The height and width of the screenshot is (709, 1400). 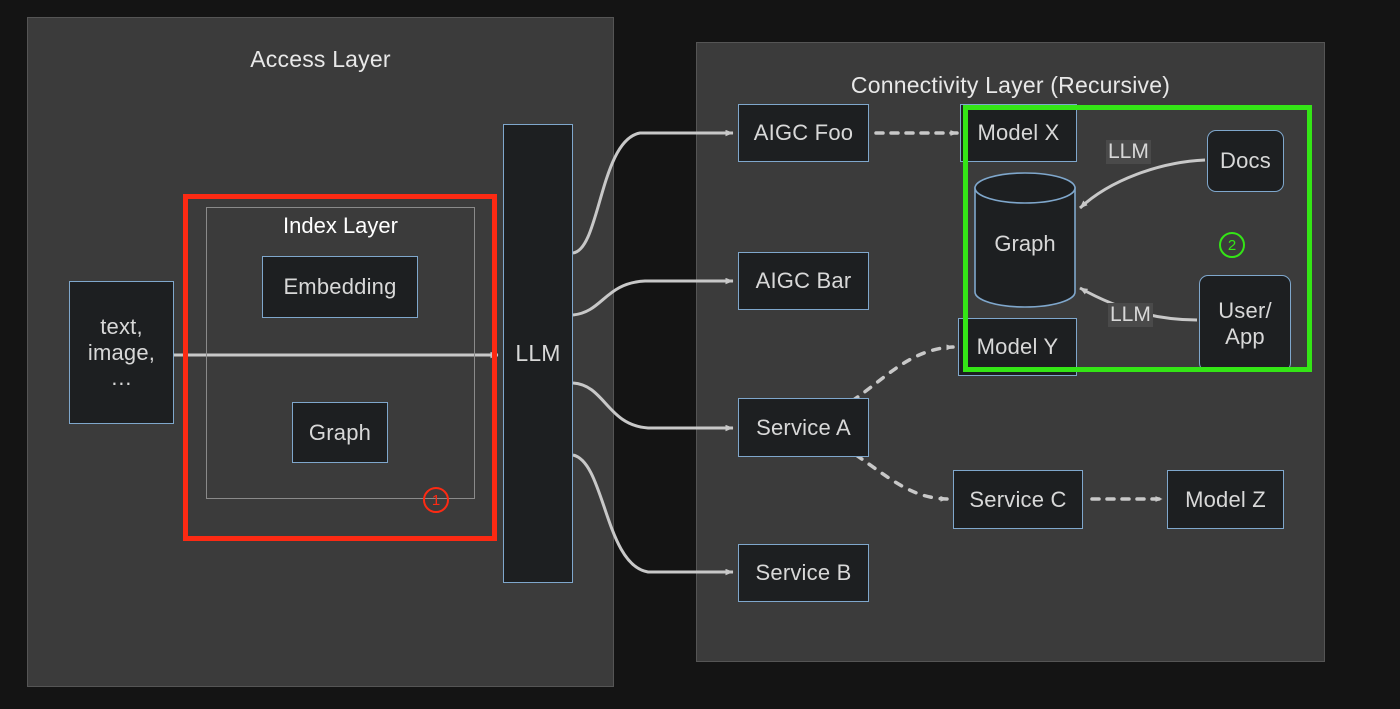 I want to click on llm-label: LLM, so click(x=538, y=352).